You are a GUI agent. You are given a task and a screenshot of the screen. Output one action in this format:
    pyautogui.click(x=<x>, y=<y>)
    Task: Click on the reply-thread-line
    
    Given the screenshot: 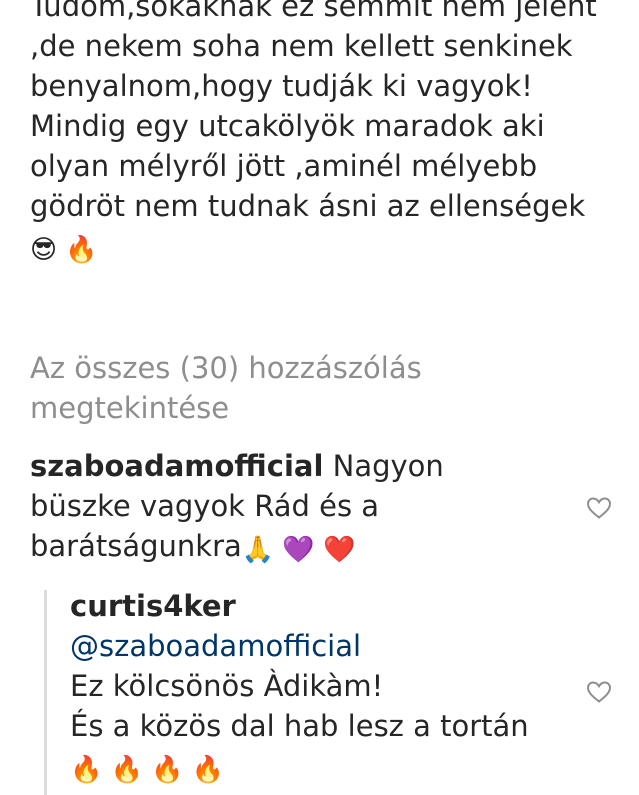 What is the action you would take?
    pyautogui.click(x=45, y=692)
    